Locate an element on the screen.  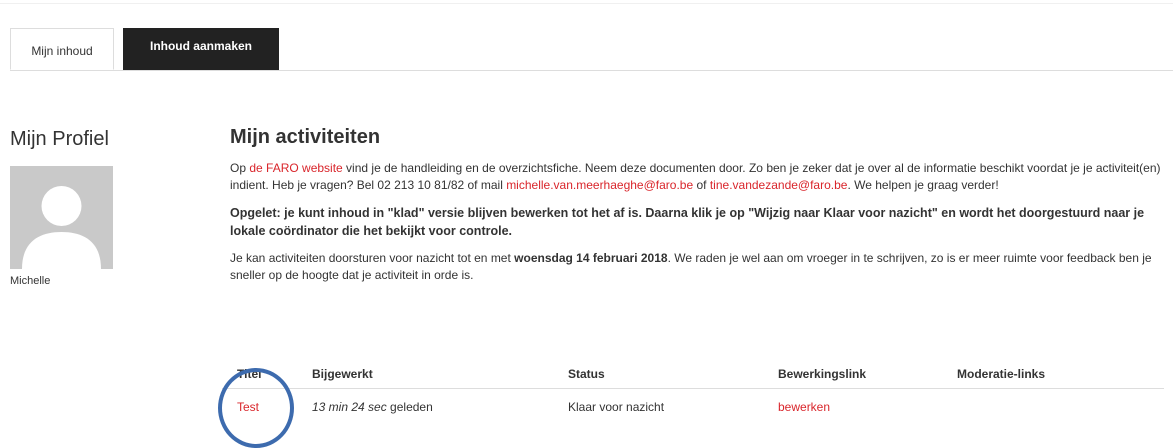
edit-link: bewerken is located at coordinates (804, 407).